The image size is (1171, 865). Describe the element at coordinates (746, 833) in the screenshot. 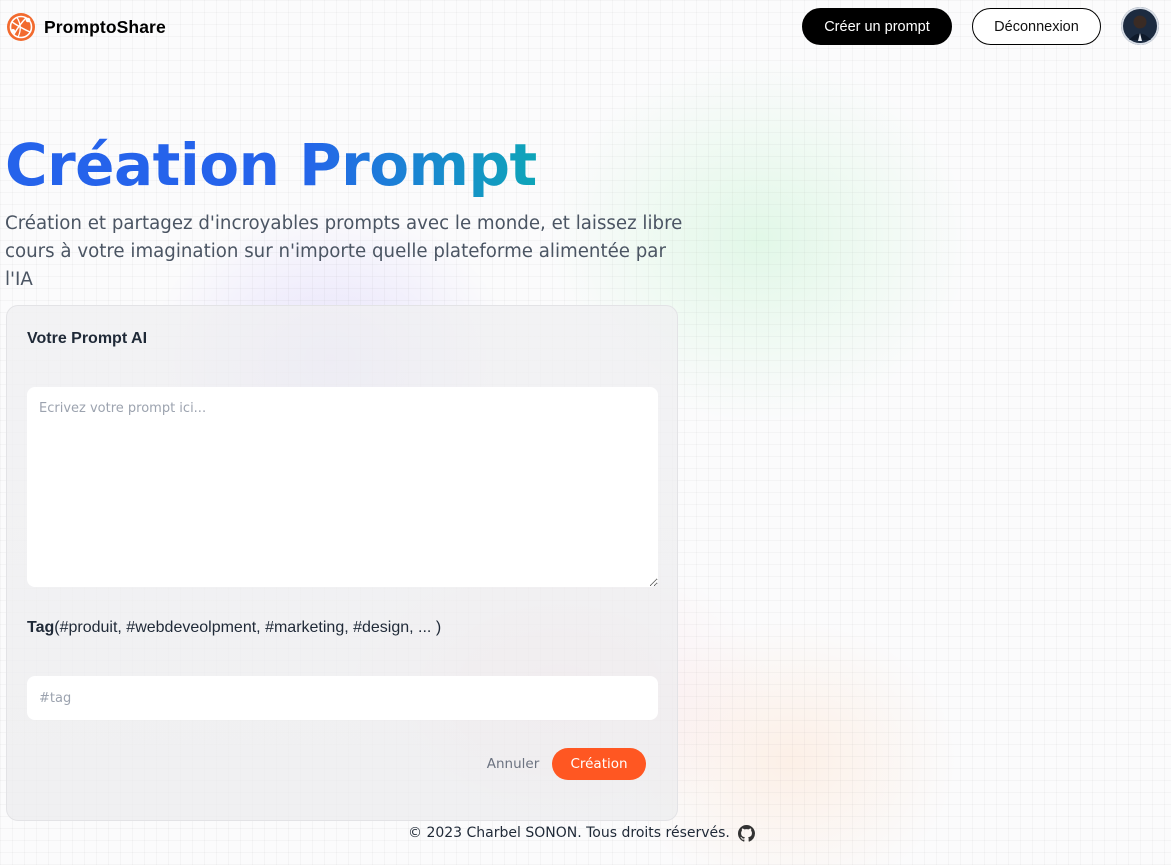

I see `github-icon` at that location.